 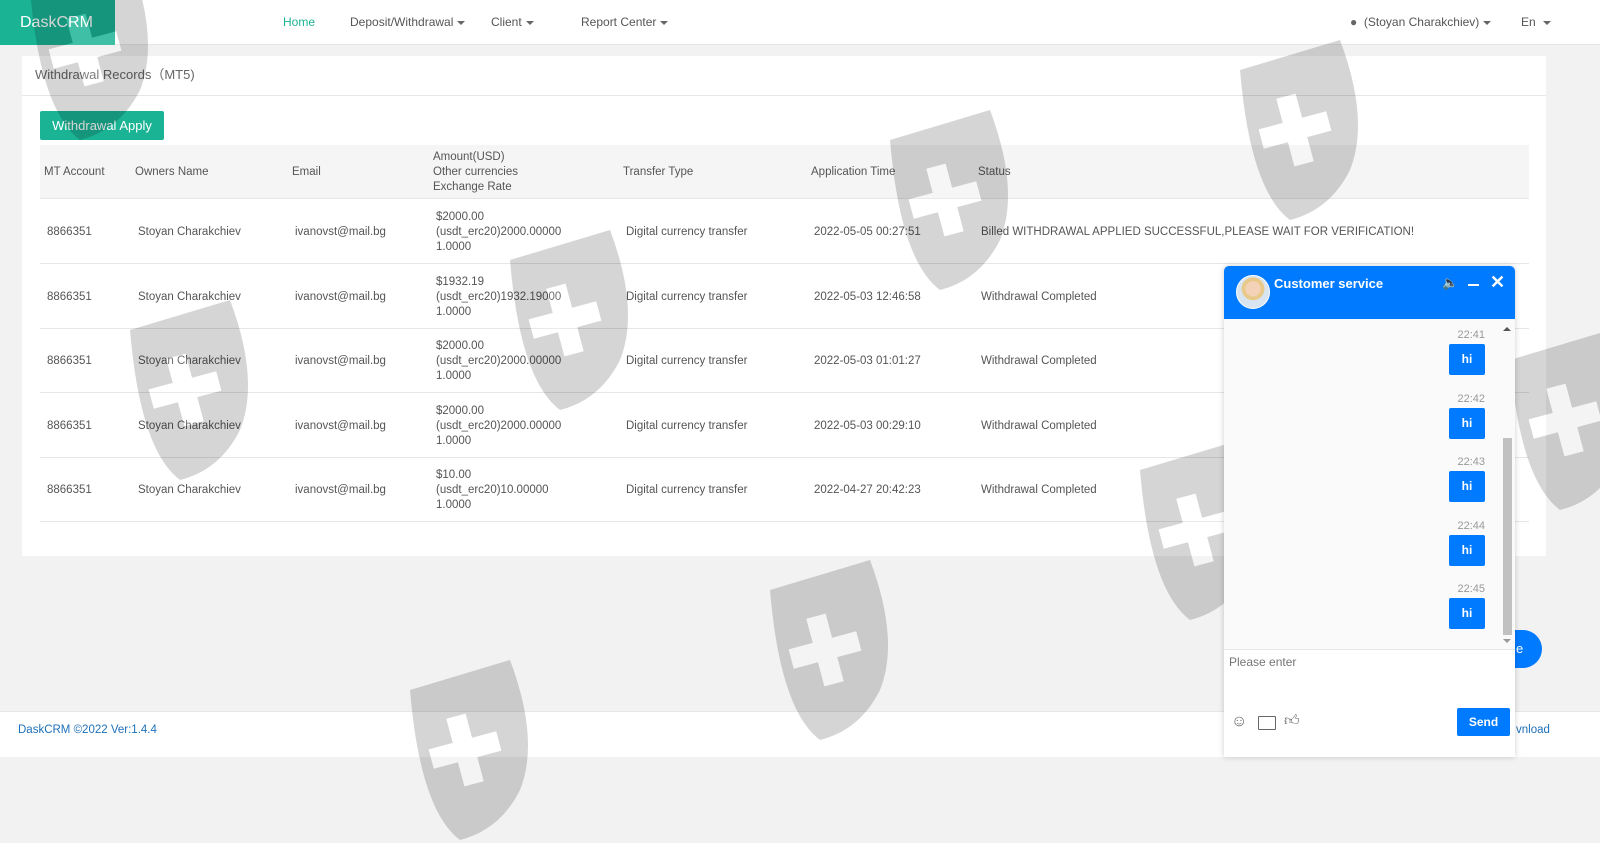 What do you see at coordinates (469, 157) in the screenshot?
I see `col-amount-usd: Amount(USD)` at bounding box center [469, 157].